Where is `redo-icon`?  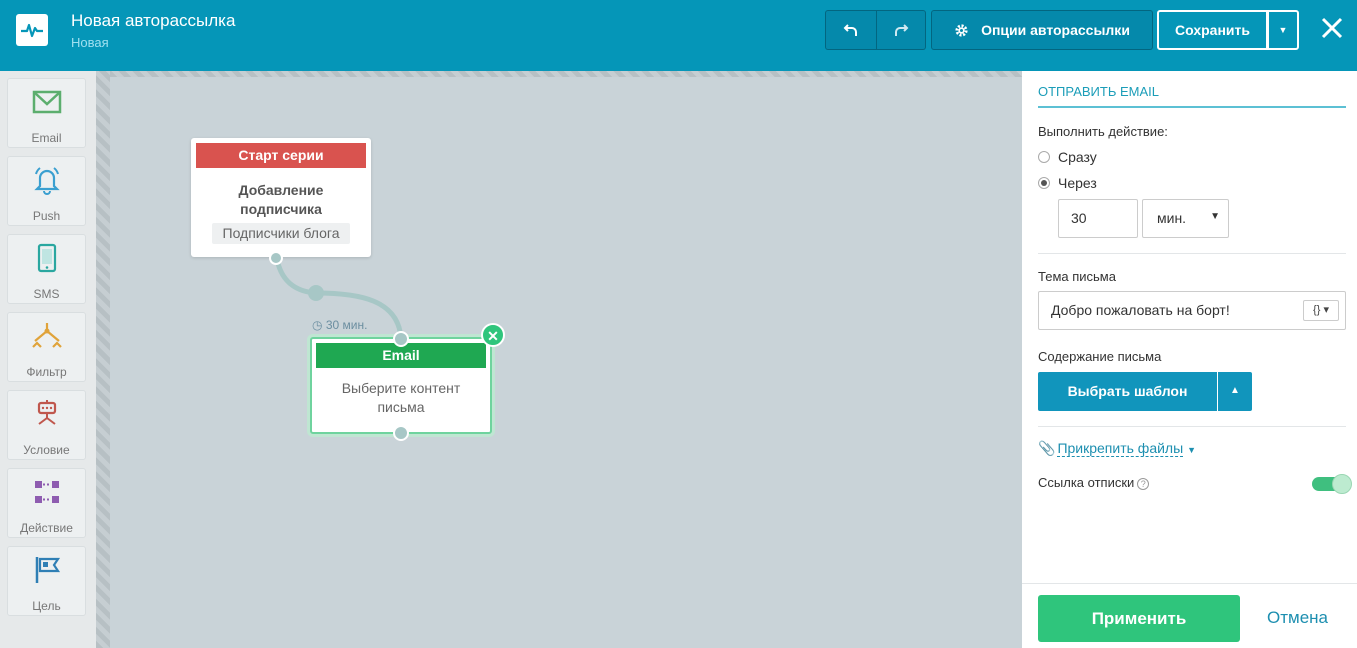
redo-icon is located at coordinates (902, 30).